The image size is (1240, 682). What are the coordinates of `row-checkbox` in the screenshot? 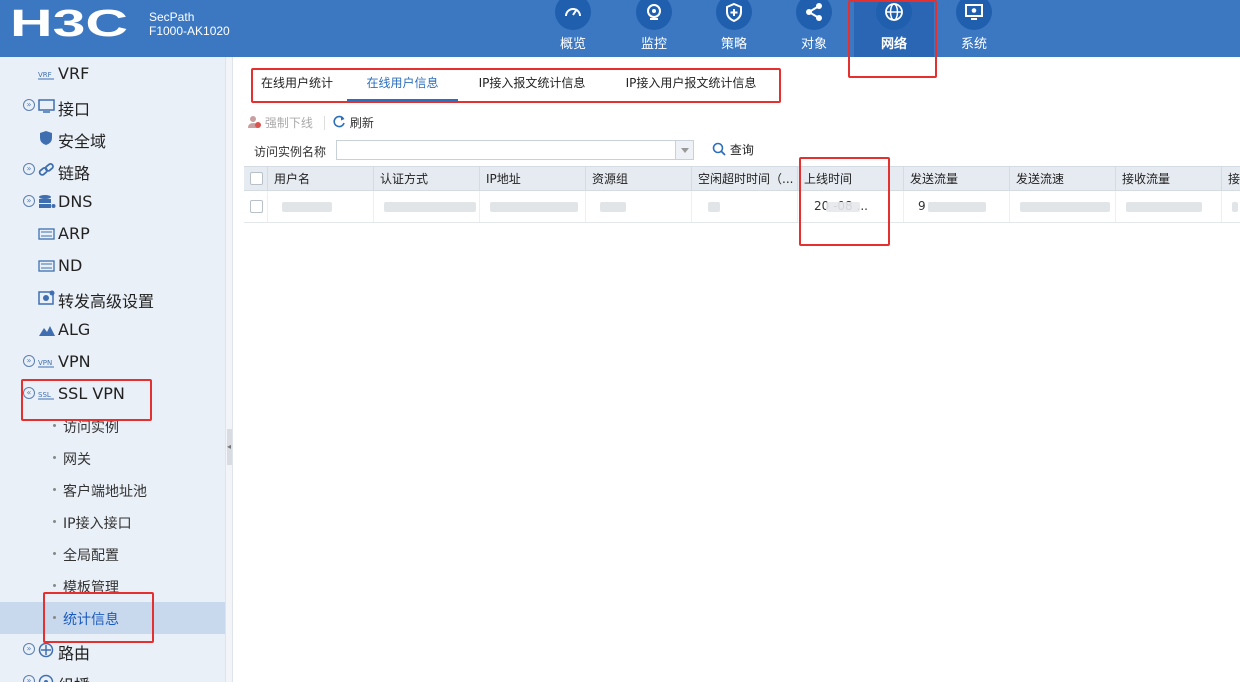 It's located at (256, 206).